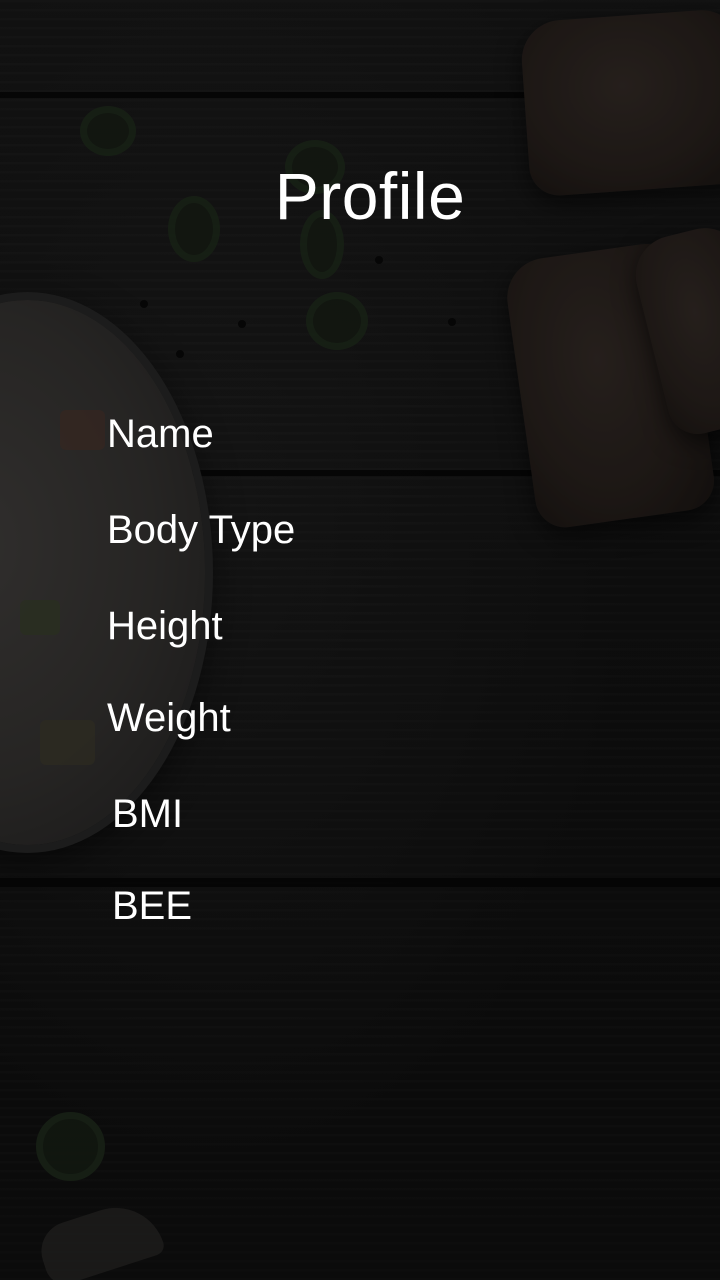  What do you see at coordinates (370, 196) in the screenshot?
I see `page-title: Profile` at bounding box center [370, 196].